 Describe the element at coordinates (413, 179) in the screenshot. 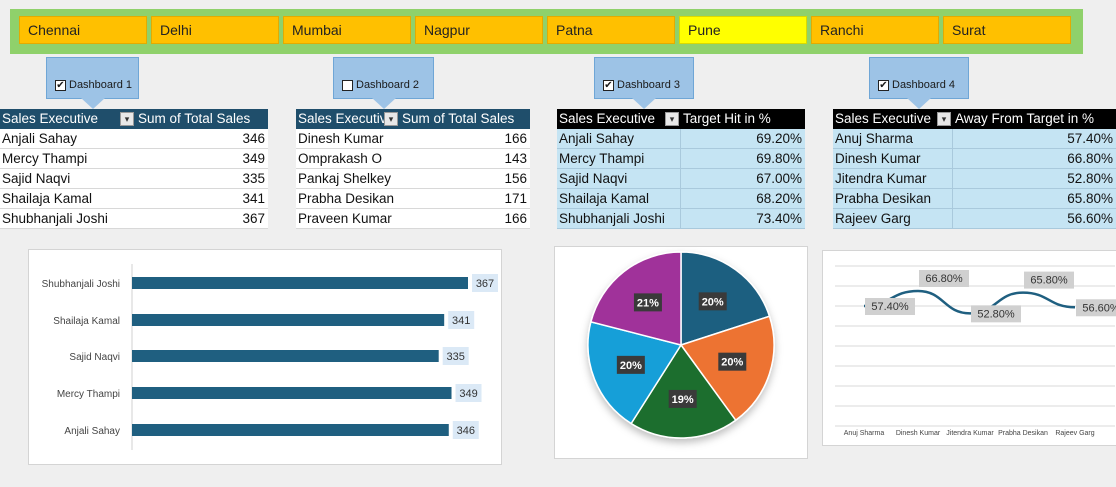

I see `table-row: Pankaj Shelkey 156` at that location.